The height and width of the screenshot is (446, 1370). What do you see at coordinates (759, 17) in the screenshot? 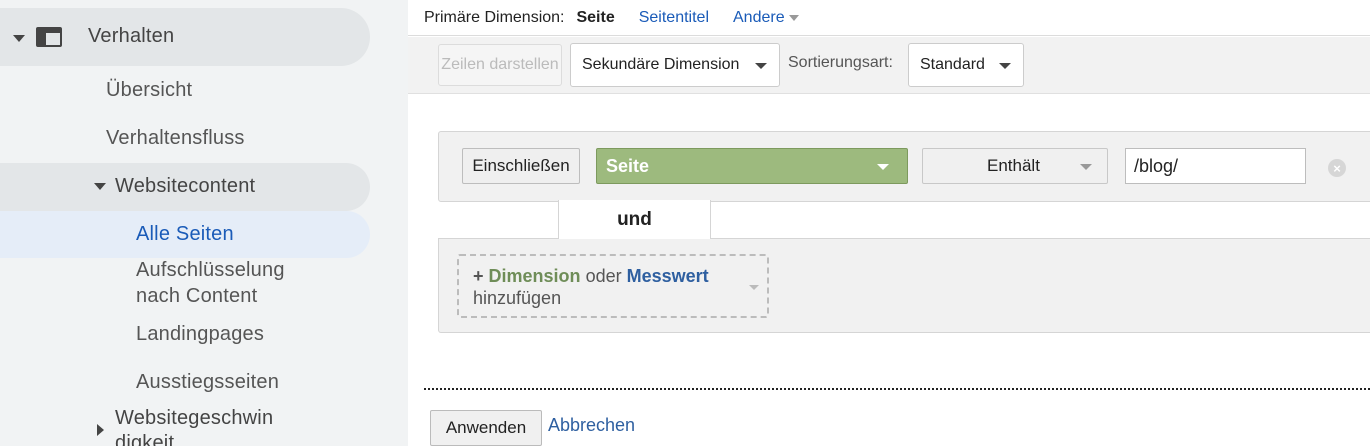
I see `dimension-other-label: Andere` at bounding box center [759, 17].